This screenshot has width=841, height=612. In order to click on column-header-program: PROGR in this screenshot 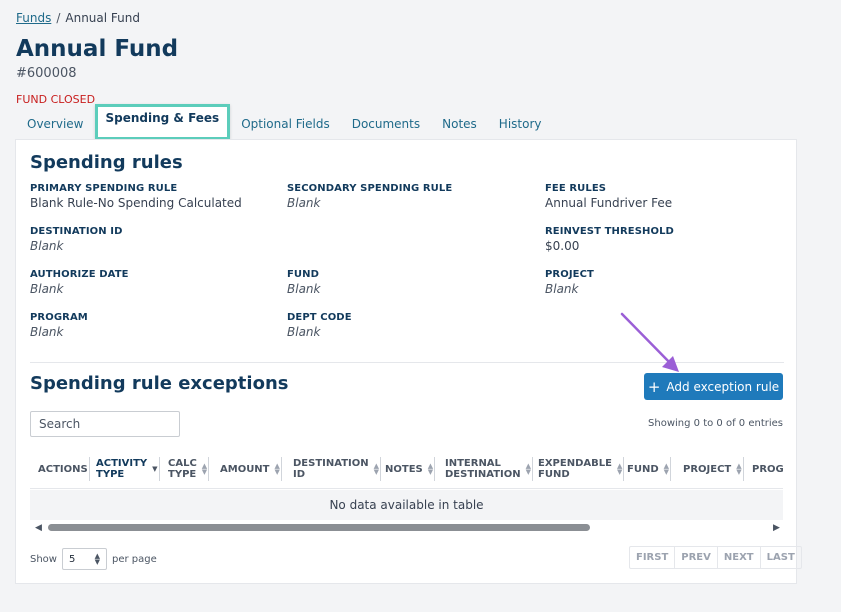, I will do `click(767, 469)`.